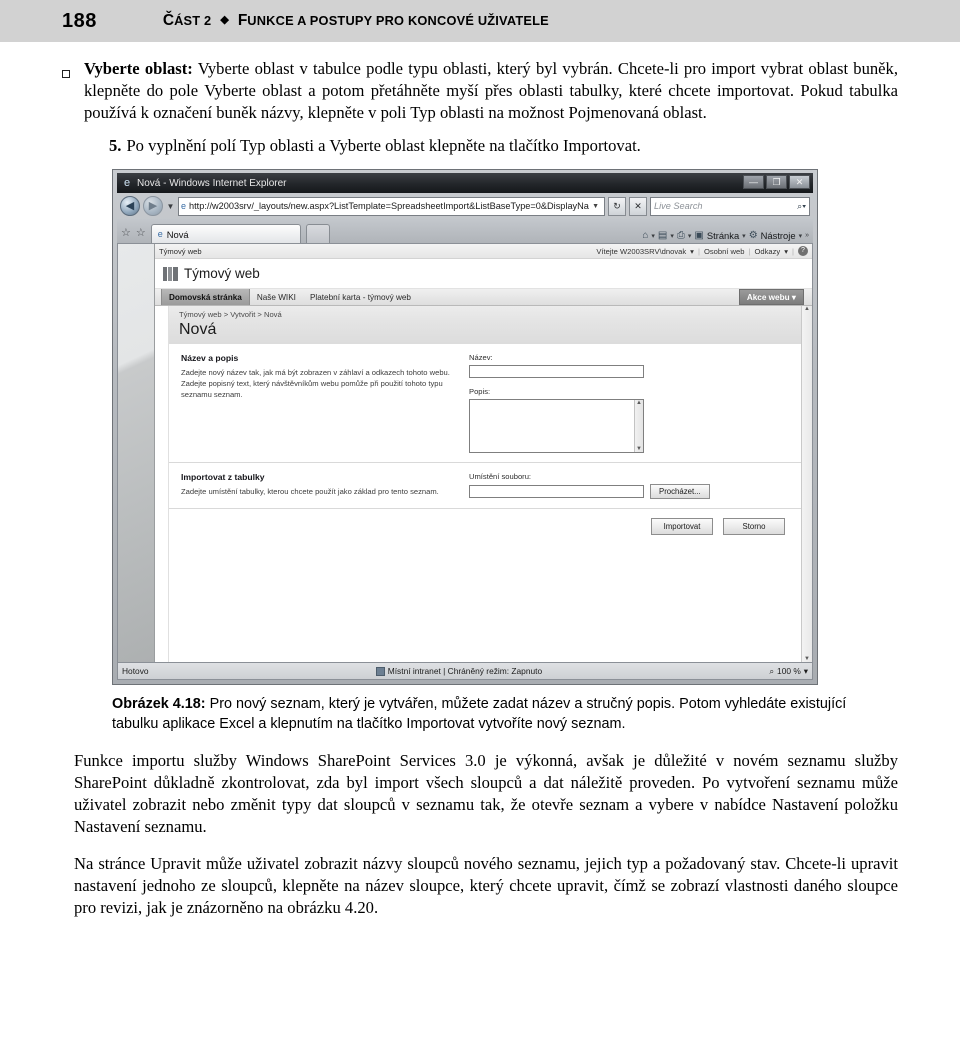 The height and width of the screenshot is (1049, 960). I want to click on my-links-caret-icon: ▾, so click(786, 251).